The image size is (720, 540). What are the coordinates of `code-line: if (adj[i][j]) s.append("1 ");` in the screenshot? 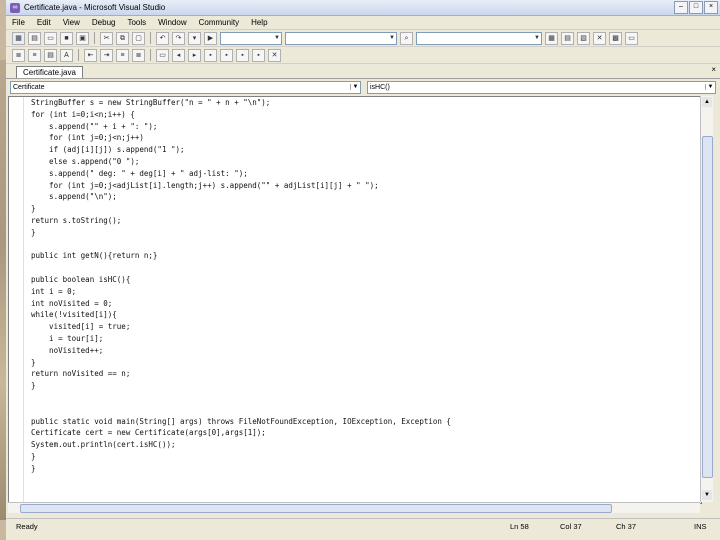 It's located at (108, 150).